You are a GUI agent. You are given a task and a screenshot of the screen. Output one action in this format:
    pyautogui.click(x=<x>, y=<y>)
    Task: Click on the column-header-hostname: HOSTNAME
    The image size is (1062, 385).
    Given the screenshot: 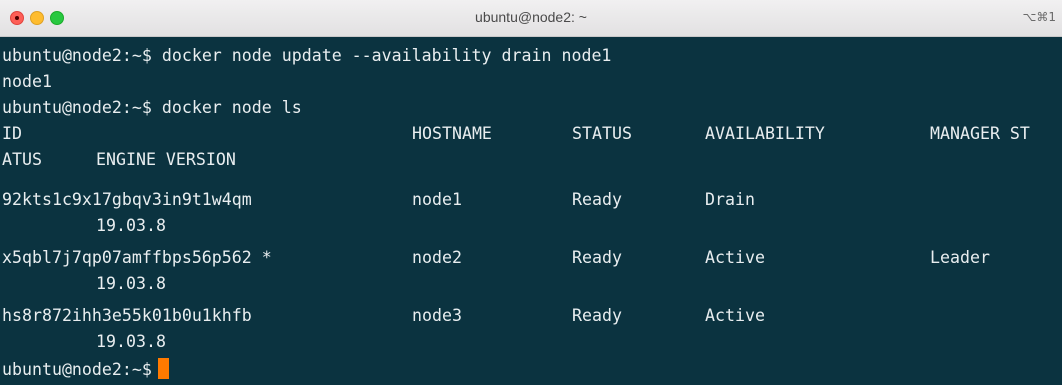 What is the action you would take?
    pyautogui.click(x=452, y=133)
    